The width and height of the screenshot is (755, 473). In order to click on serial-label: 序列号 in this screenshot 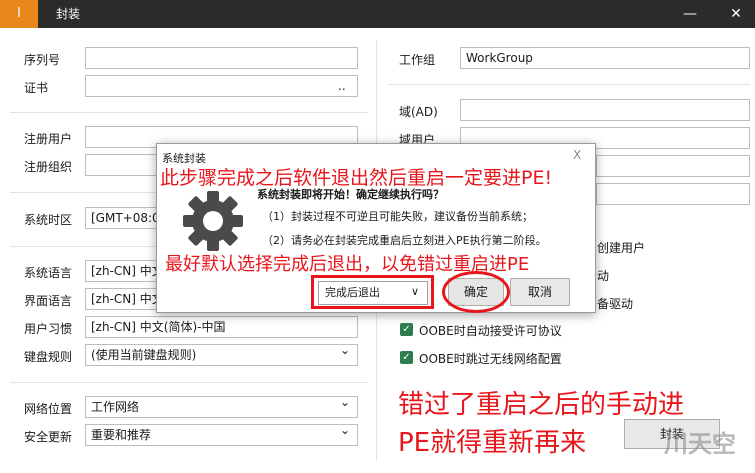, I will do `click(42, 60)`.